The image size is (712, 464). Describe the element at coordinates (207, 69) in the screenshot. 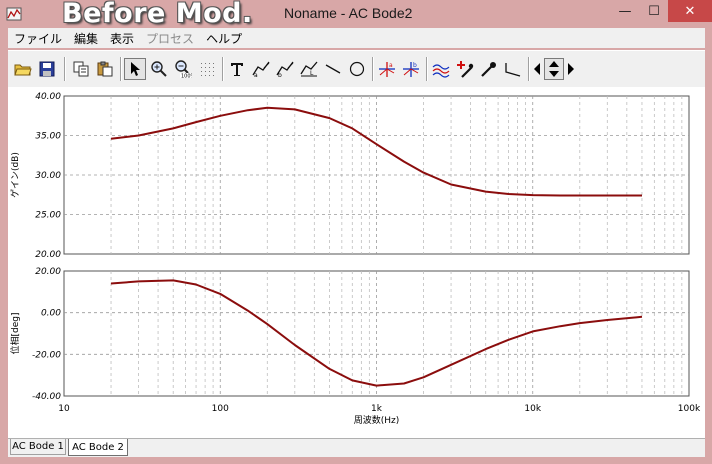

I see `grid-icon` at that location.